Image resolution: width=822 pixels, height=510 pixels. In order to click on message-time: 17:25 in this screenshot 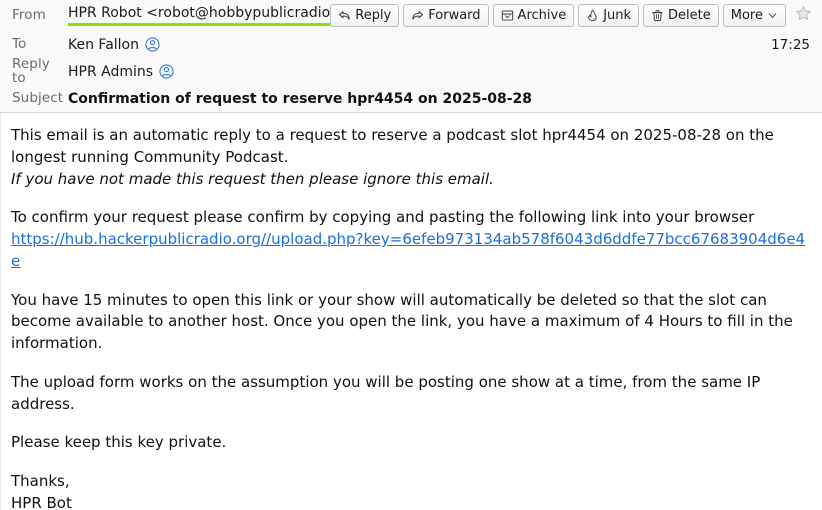, I will do `click(790, 44)`.